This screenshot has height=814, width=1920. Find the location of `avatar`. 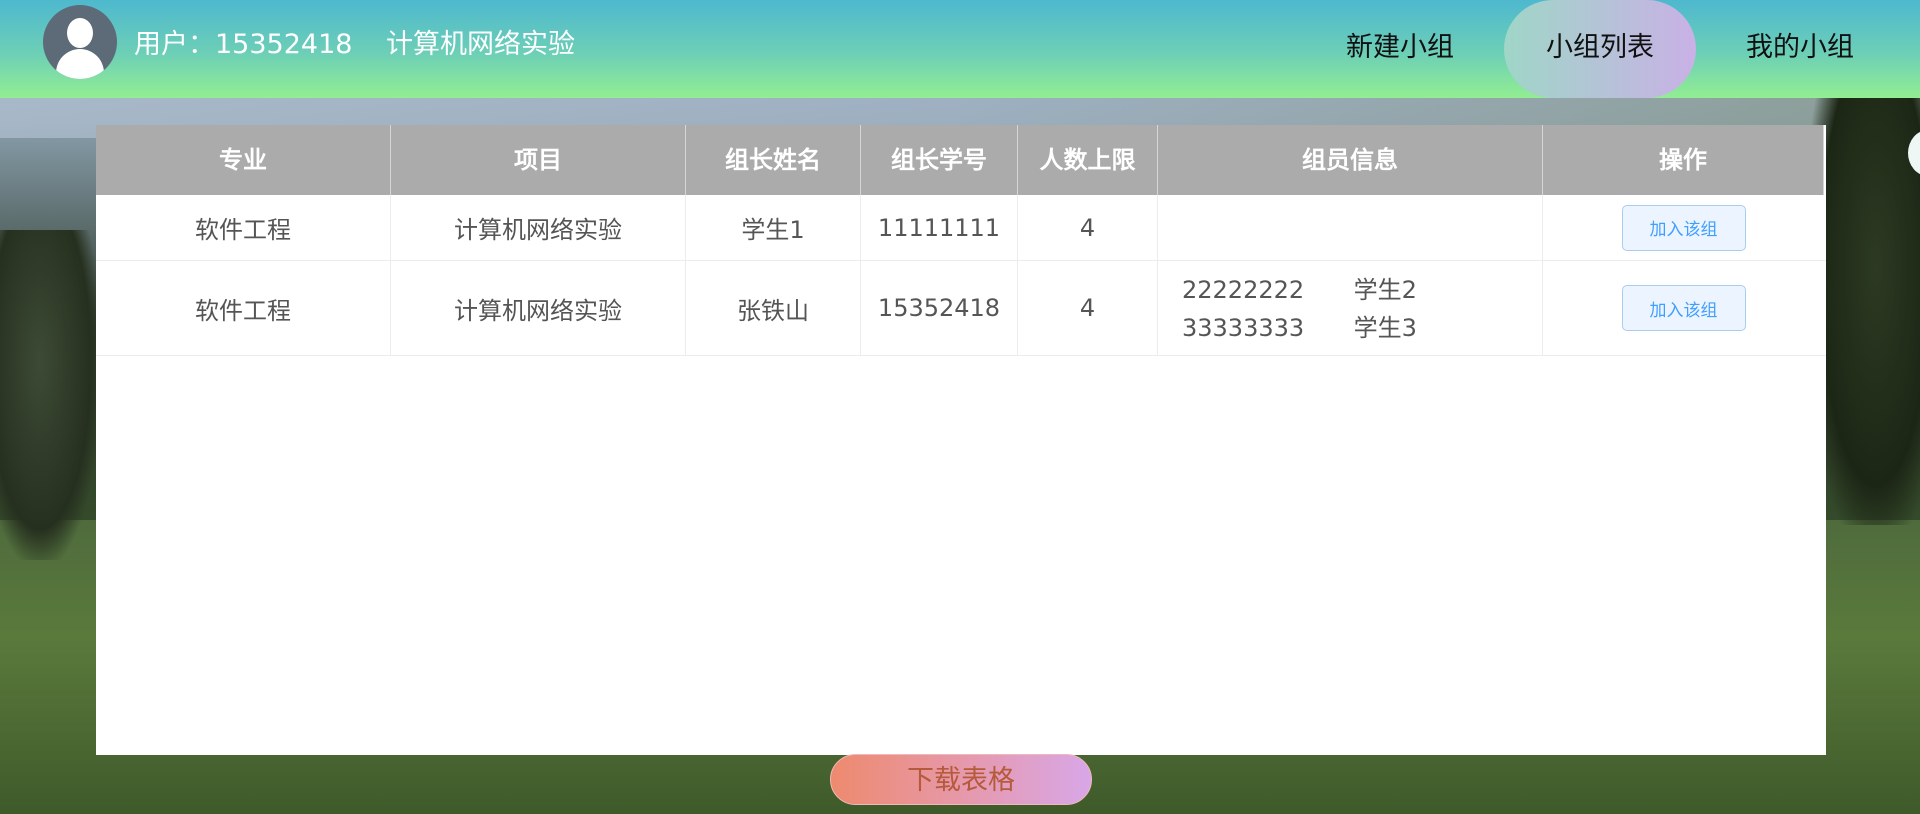

avatar is located at coordinates (80, 42).